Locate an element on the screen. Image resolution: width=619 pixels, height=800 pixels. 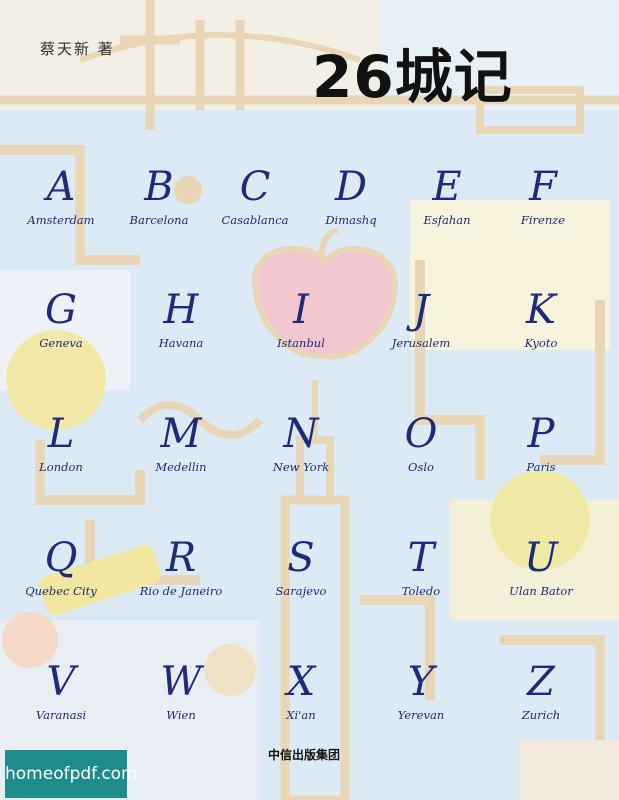
city-initial-letter: J is located at coordinates (421, 310).